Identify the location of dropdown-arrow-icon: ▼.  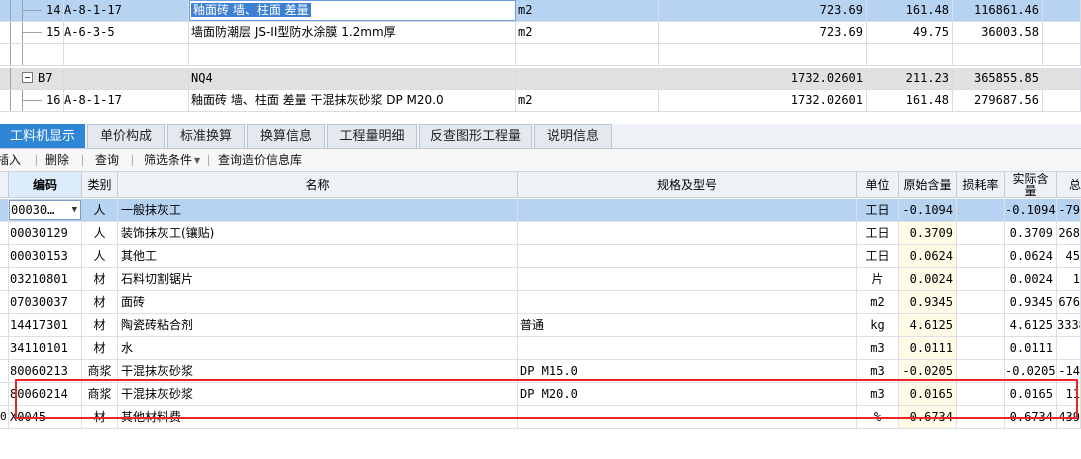
(74, 210).